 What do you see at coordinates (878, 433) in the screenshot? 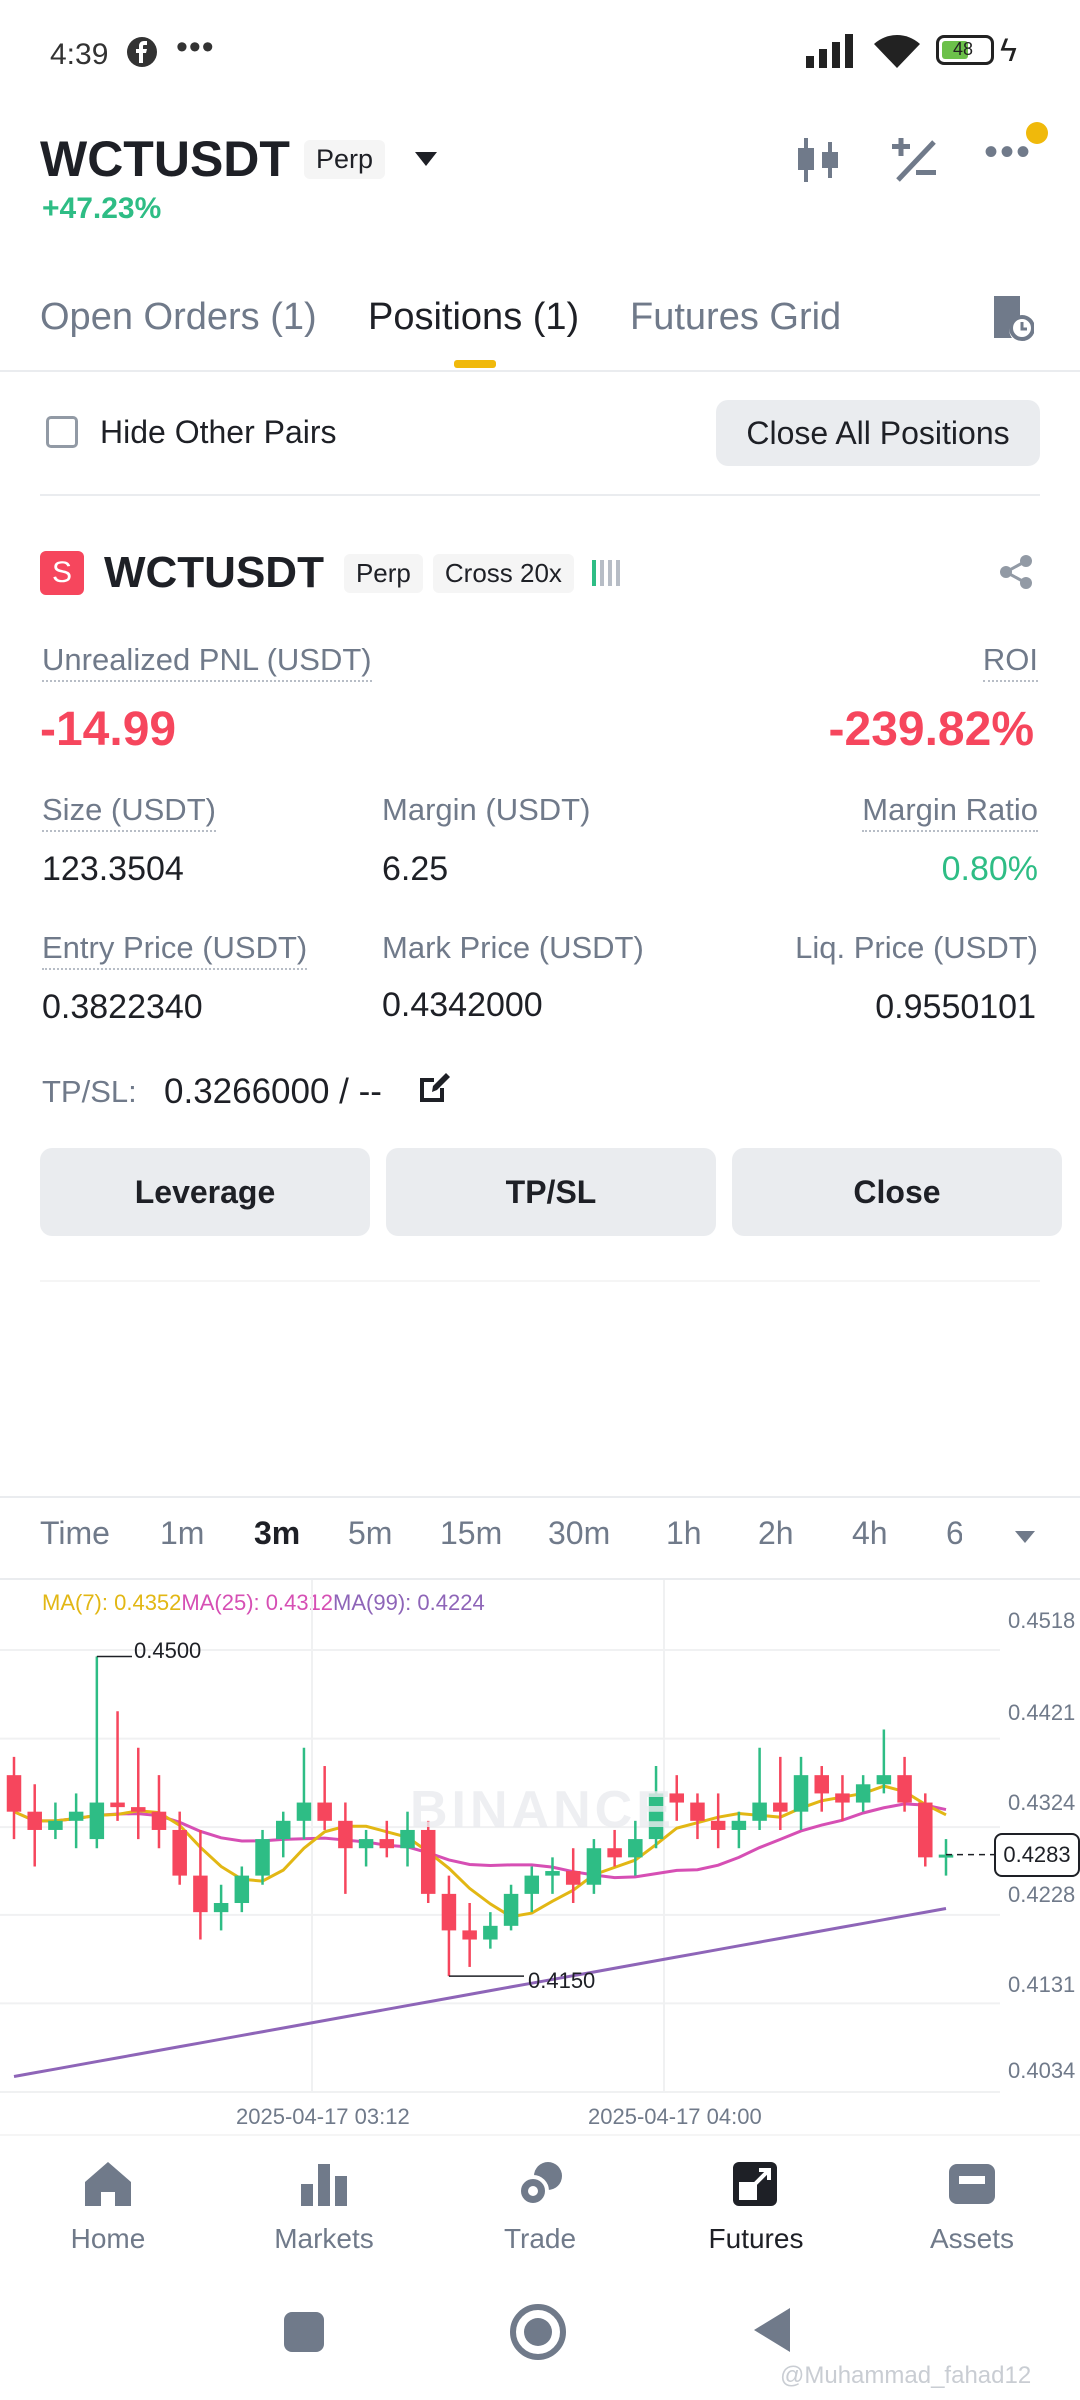
I see `close-all-positions-button: Close All Positions` at bounding box center [878, 433].